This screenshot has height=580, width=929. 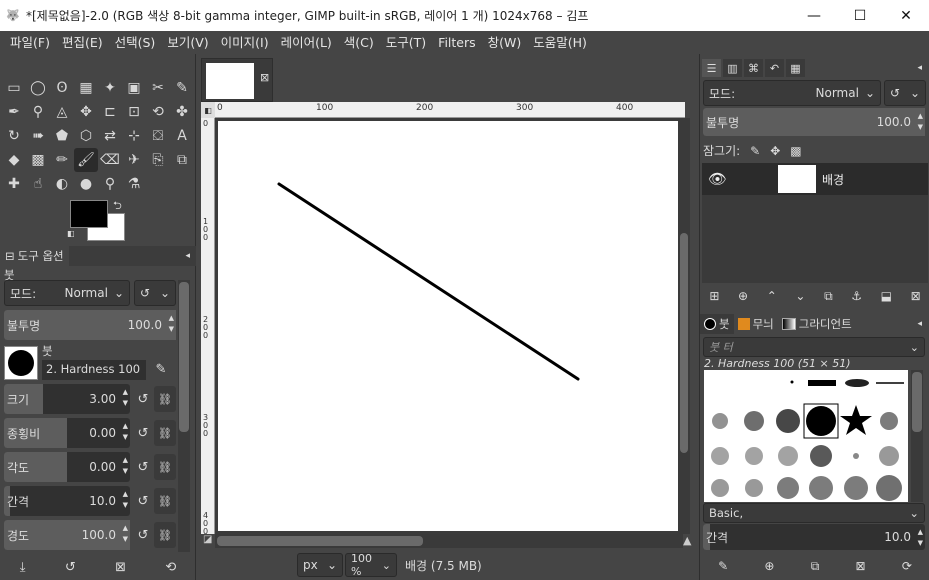 What do you see at coordinates (711, 68) in the screenshot?
I see `layers-tab-icon: ☰` at bounding box center [711, 68].